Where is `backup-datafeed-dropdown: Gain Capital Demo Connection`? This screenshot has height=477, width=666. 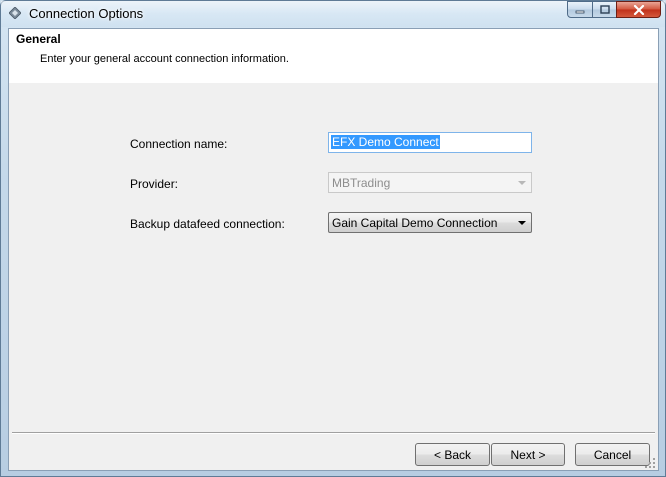
backup-datafeed-dropdown: Gain Capital Demo Connection is located at coordinates (430, 222).